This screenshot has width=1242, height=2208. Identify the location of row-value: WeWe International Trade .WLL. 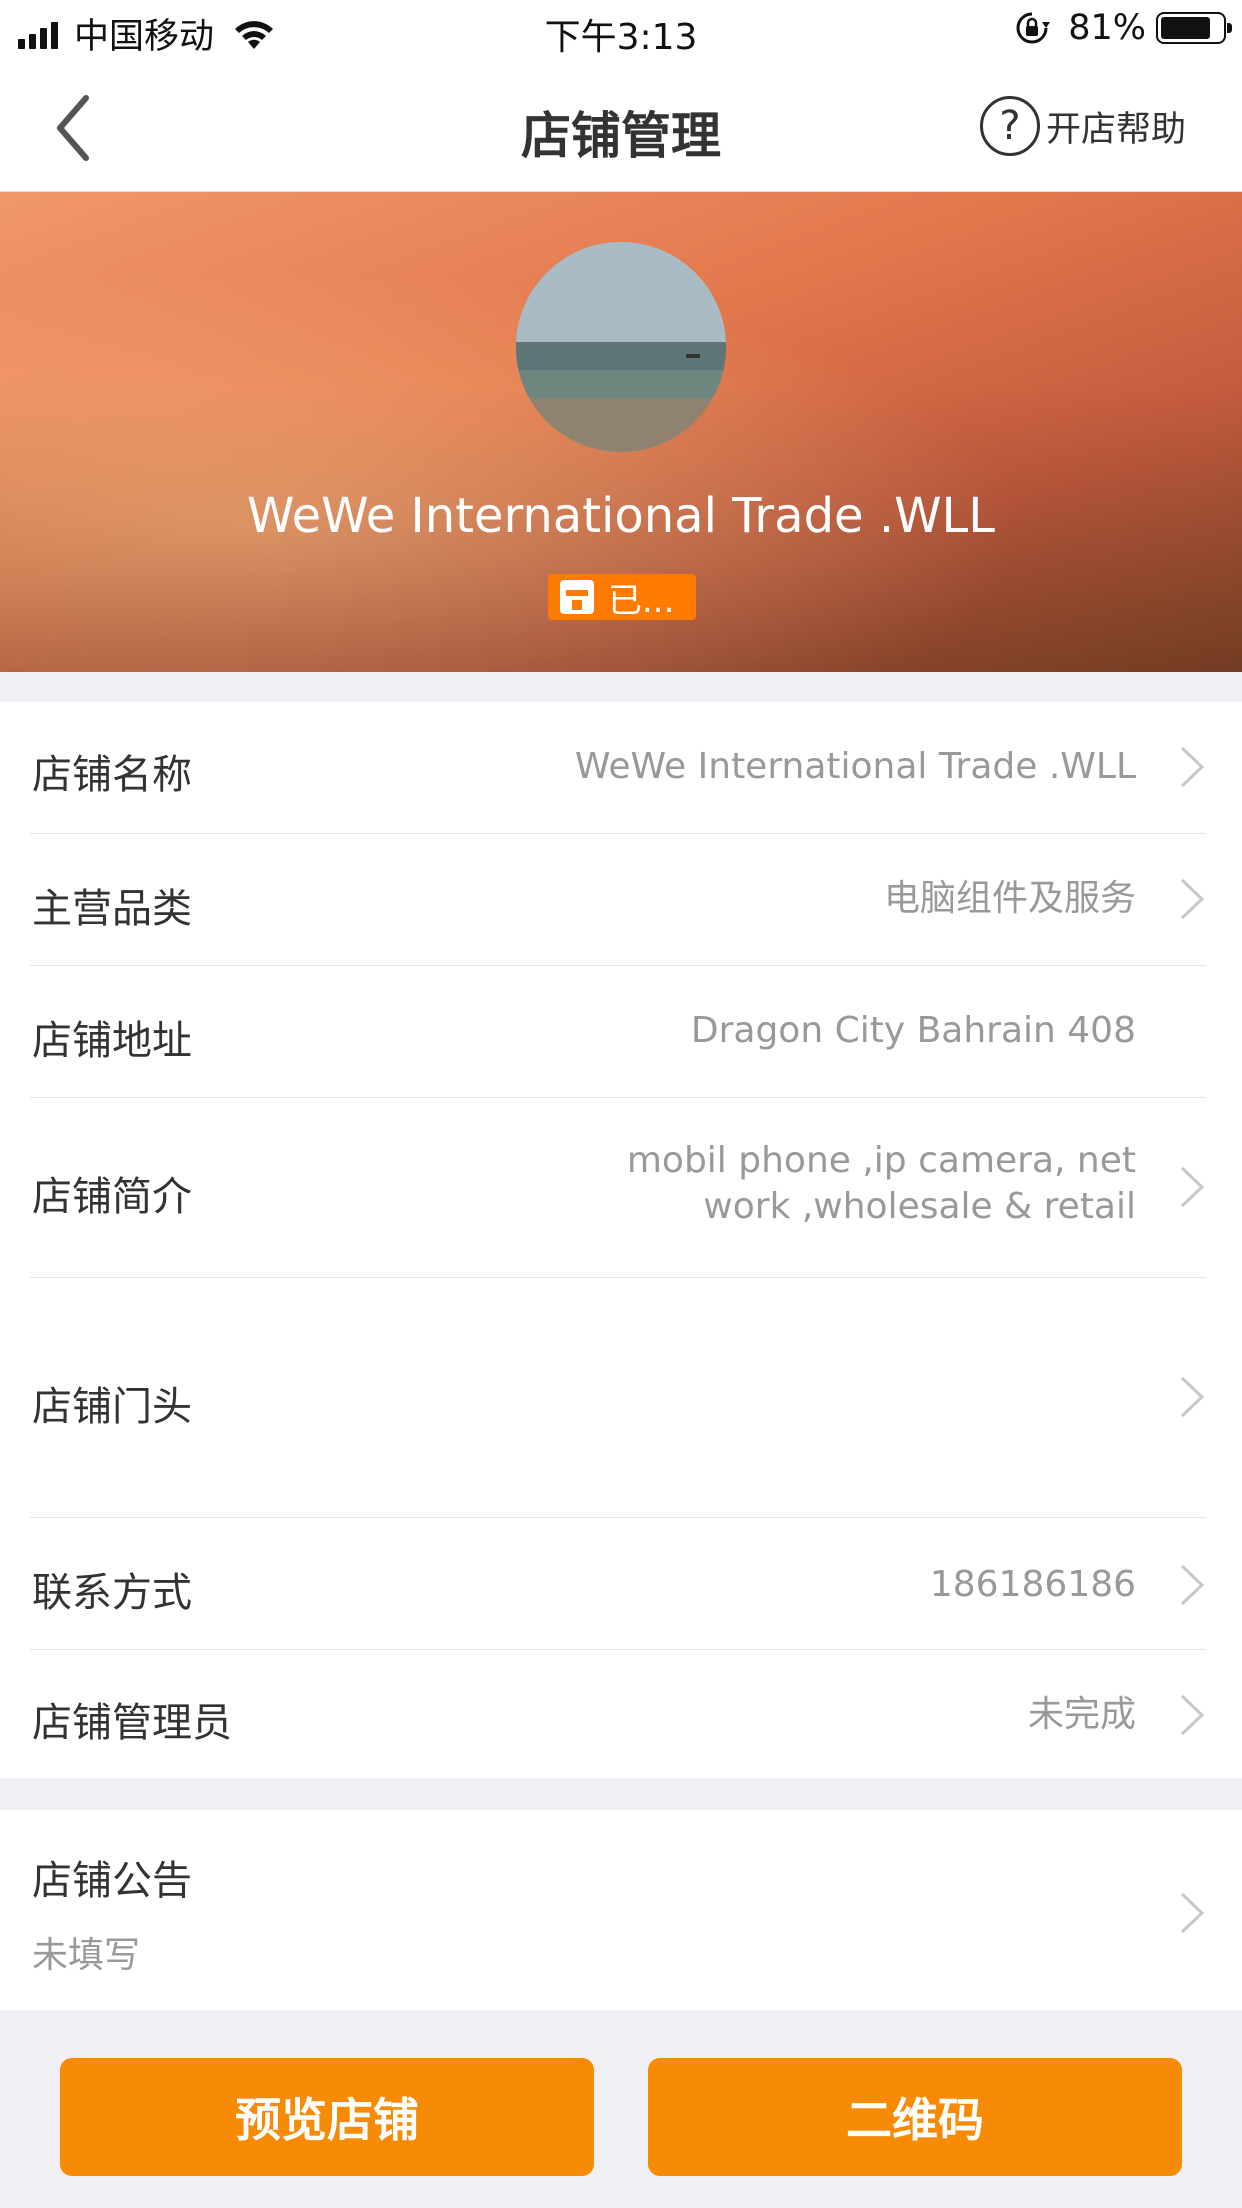
(855, 766).